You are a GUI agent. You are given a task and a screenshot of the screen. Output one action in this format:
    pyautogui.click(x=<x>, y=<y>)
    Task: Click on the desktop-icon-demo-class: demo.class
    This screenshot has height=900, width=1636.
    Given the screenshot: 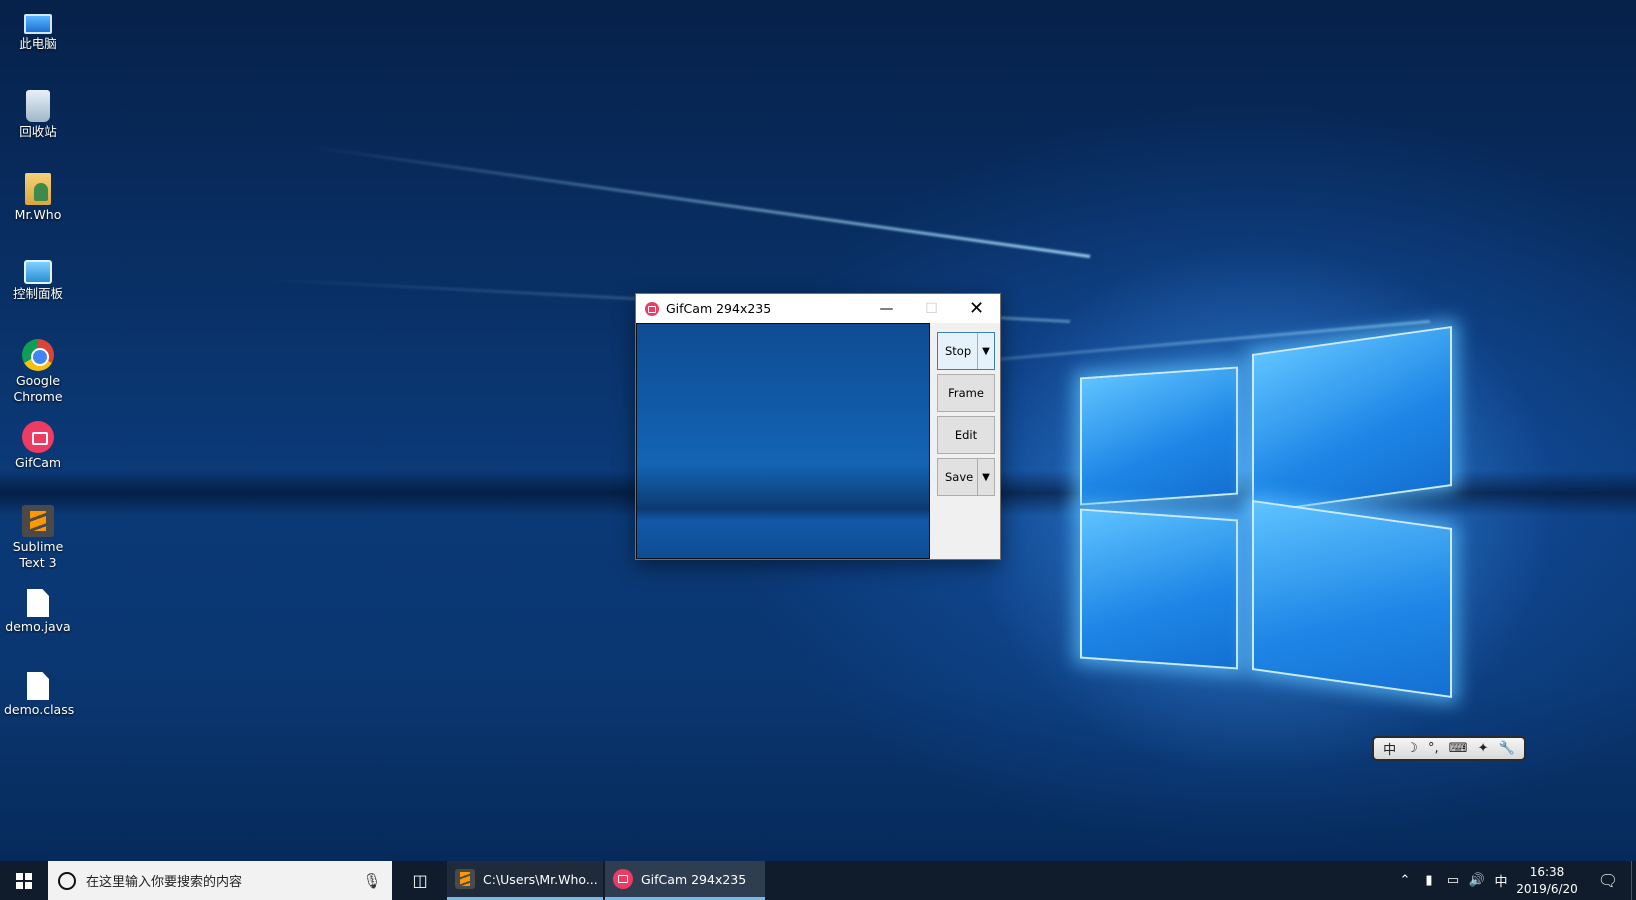 What is the action you would take?
    pyautogui.click(x=39, y=695)
    